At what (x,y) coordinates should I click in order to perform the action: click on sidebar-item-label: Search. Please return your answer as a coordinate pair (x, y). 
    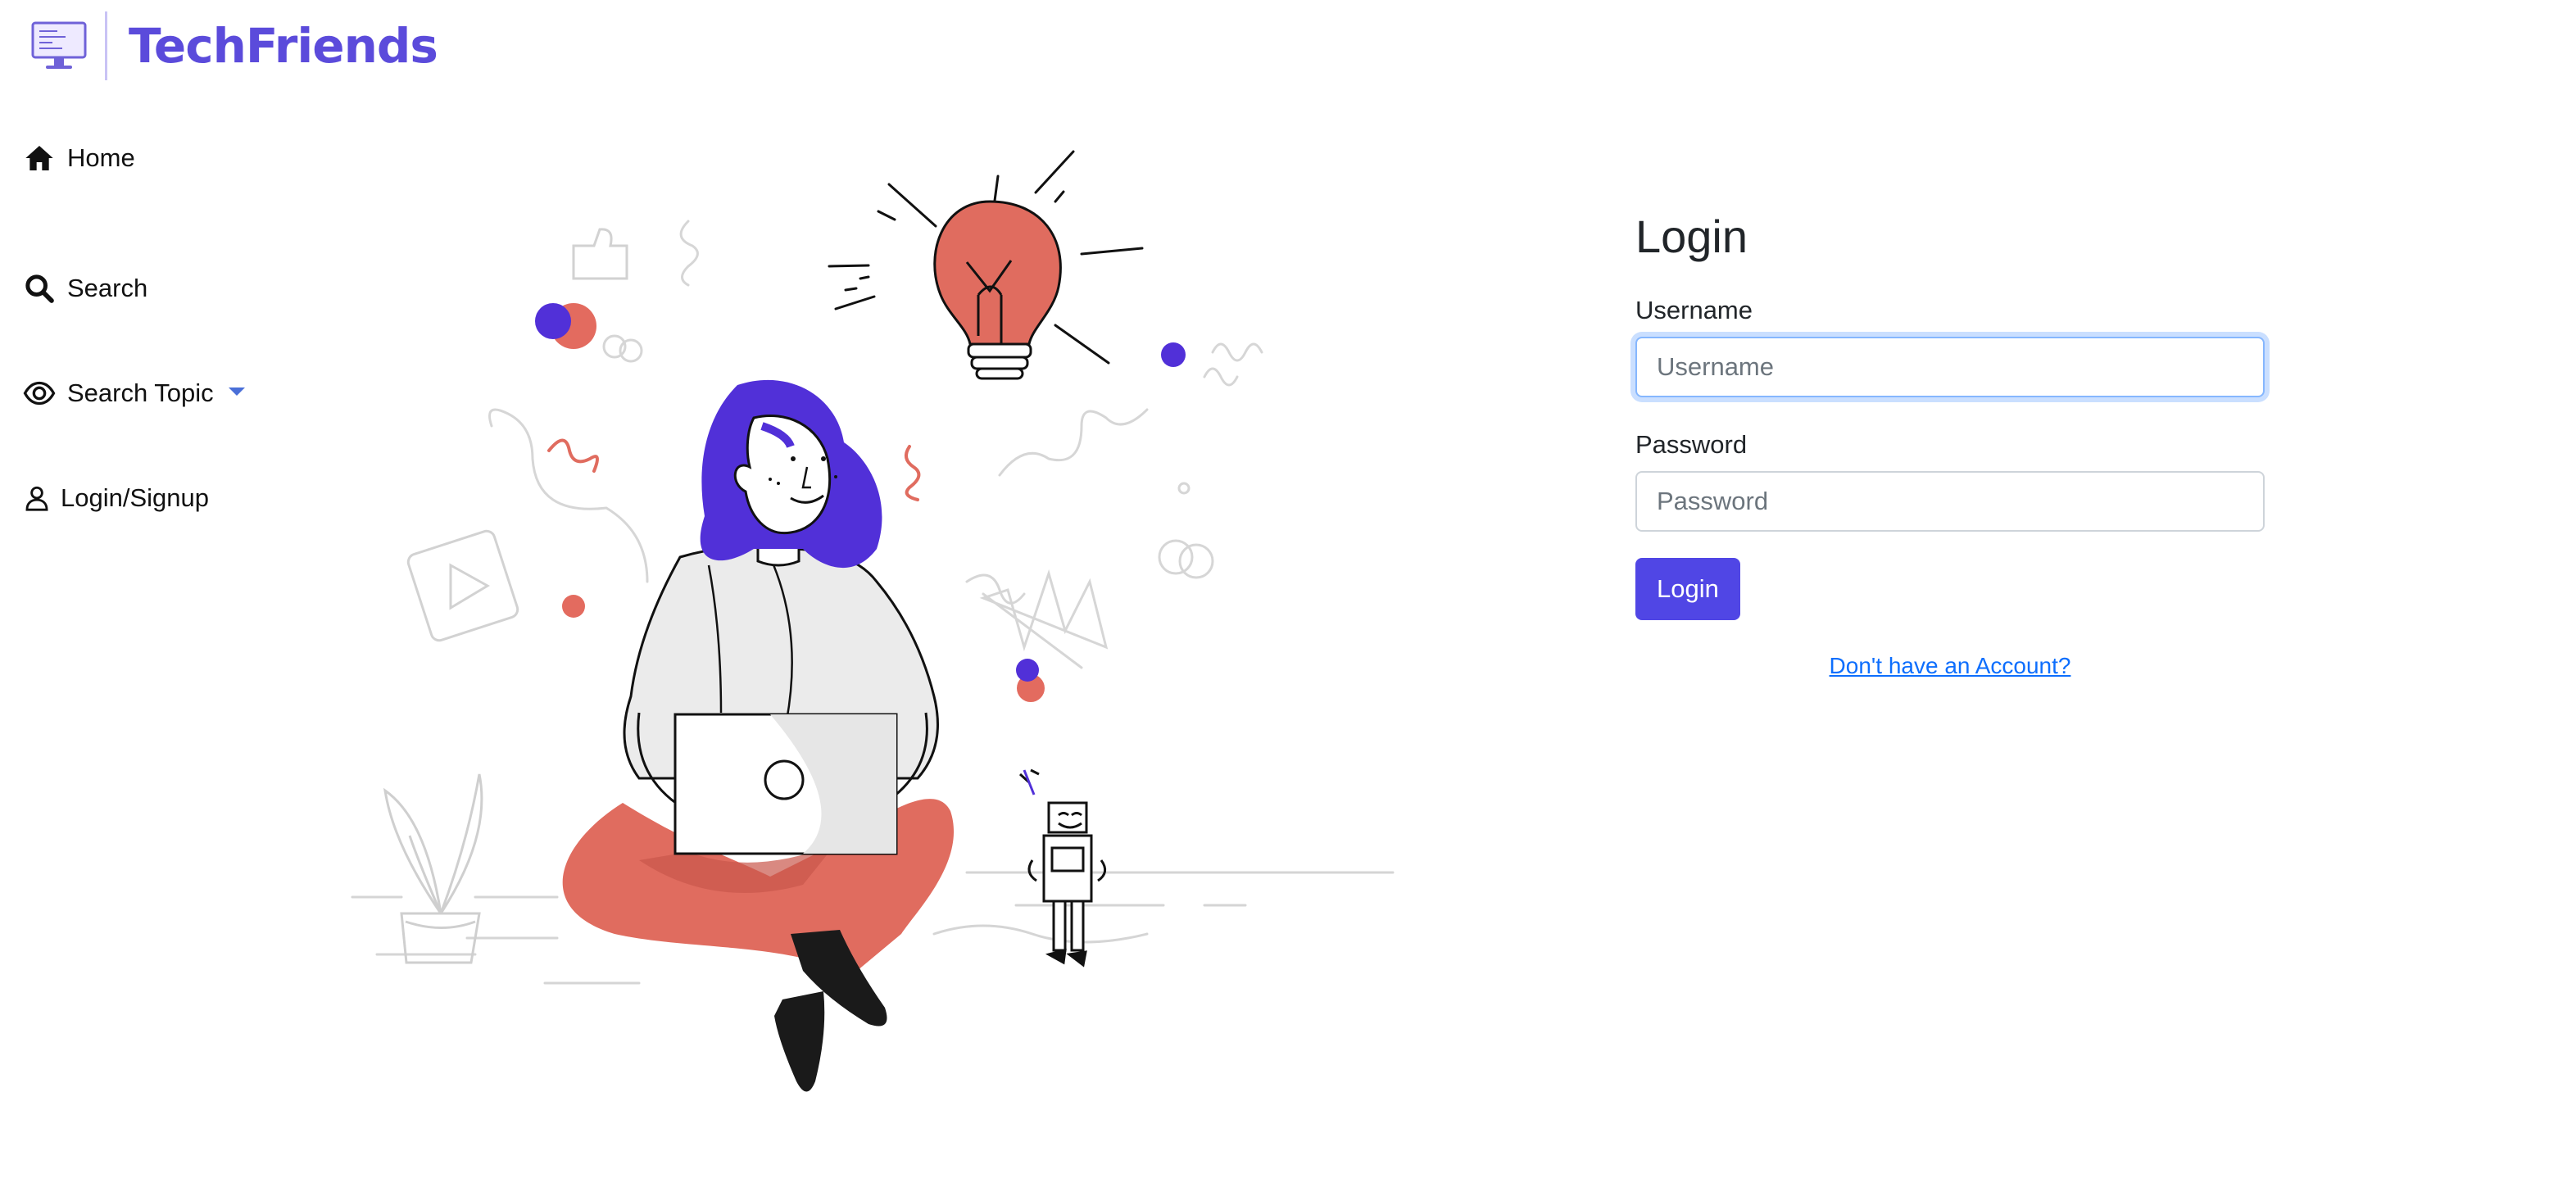
    Looking at the image, I should click on (107, 288).